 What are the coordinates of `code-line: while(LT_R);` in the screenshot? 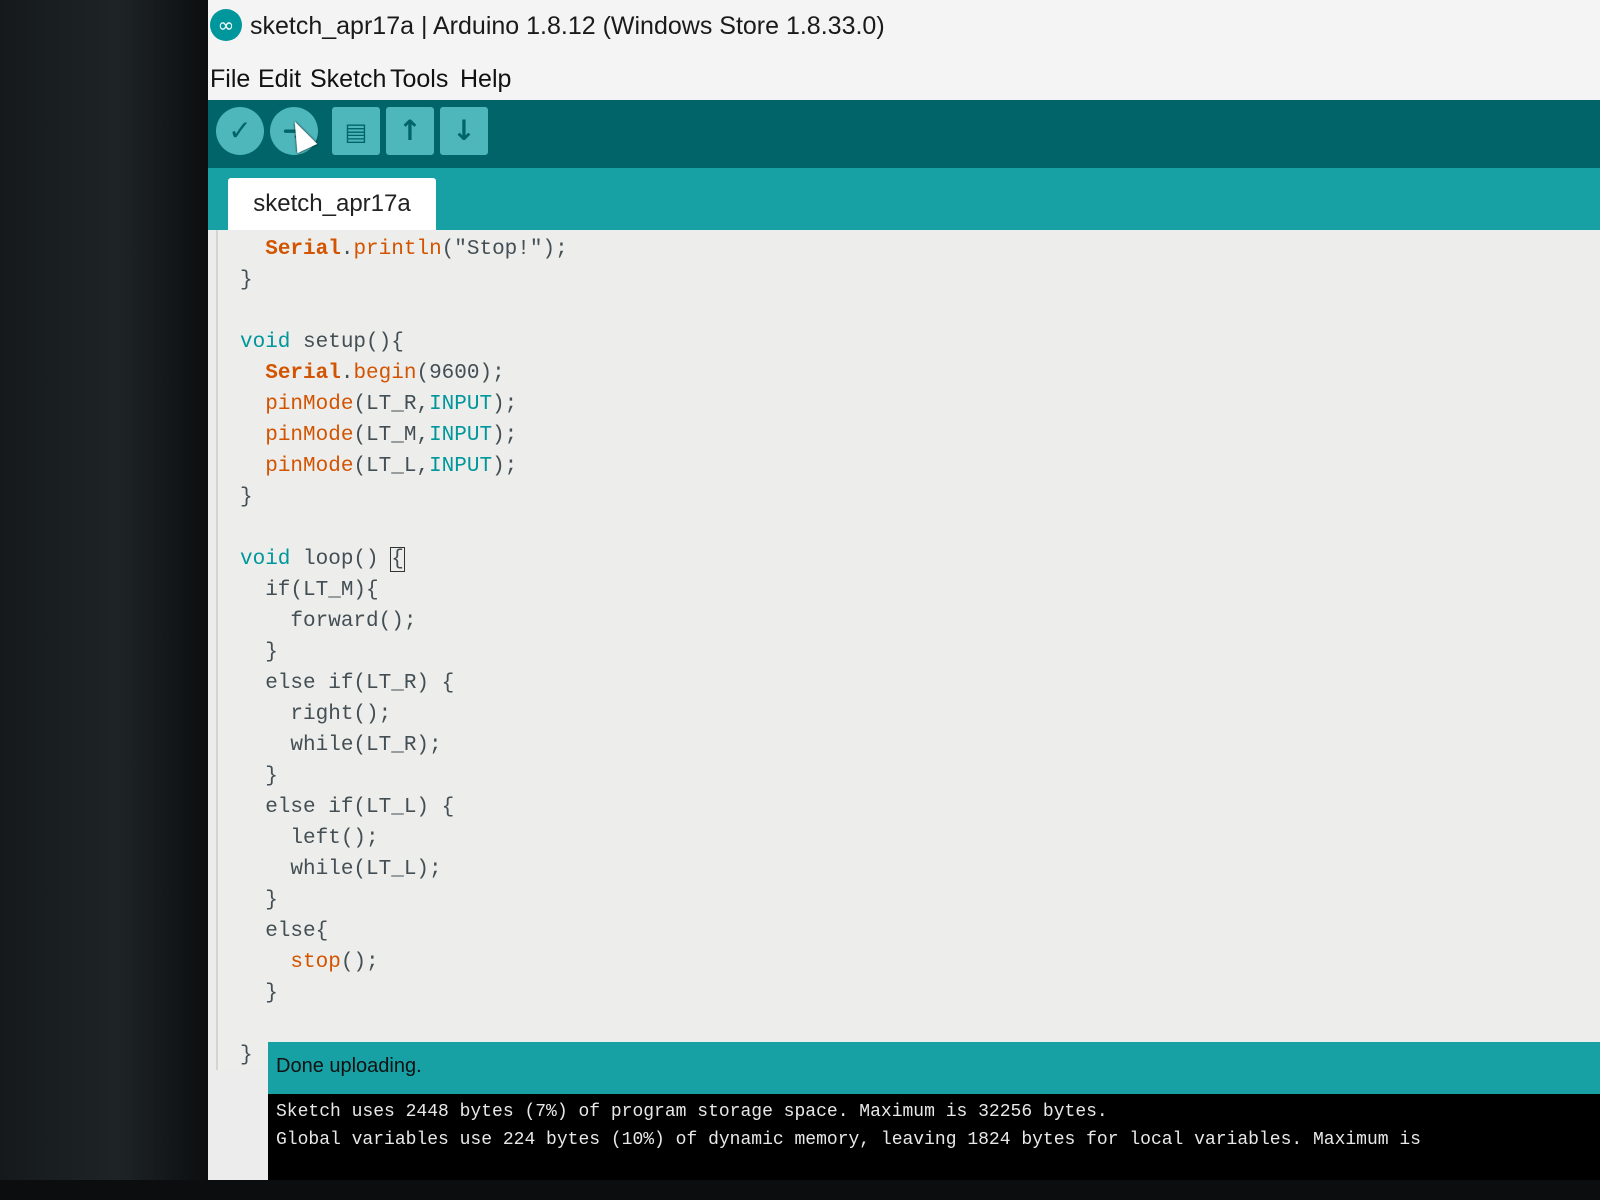 It's located at (341, 745).